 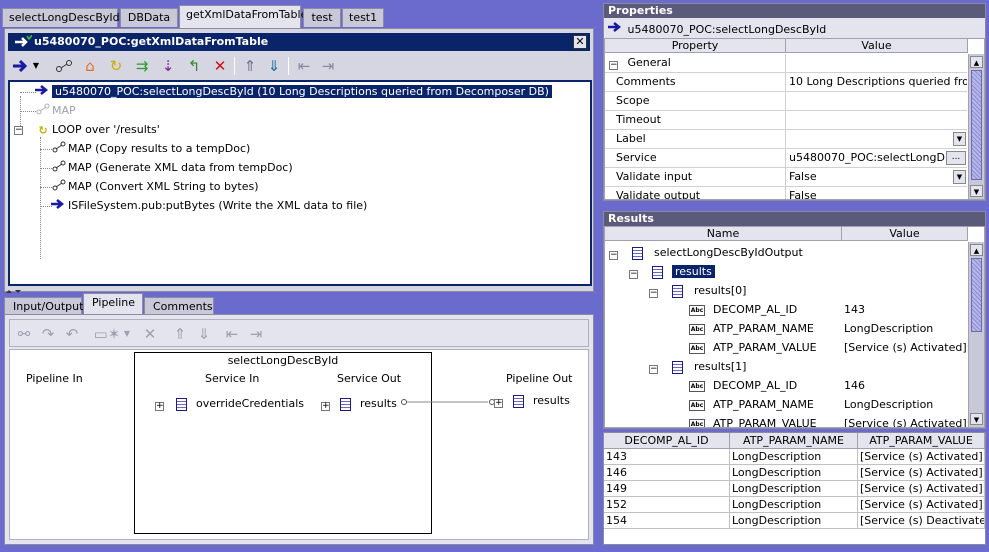 I want to click on link-icon: ⚯, so click(x=24, y=334).